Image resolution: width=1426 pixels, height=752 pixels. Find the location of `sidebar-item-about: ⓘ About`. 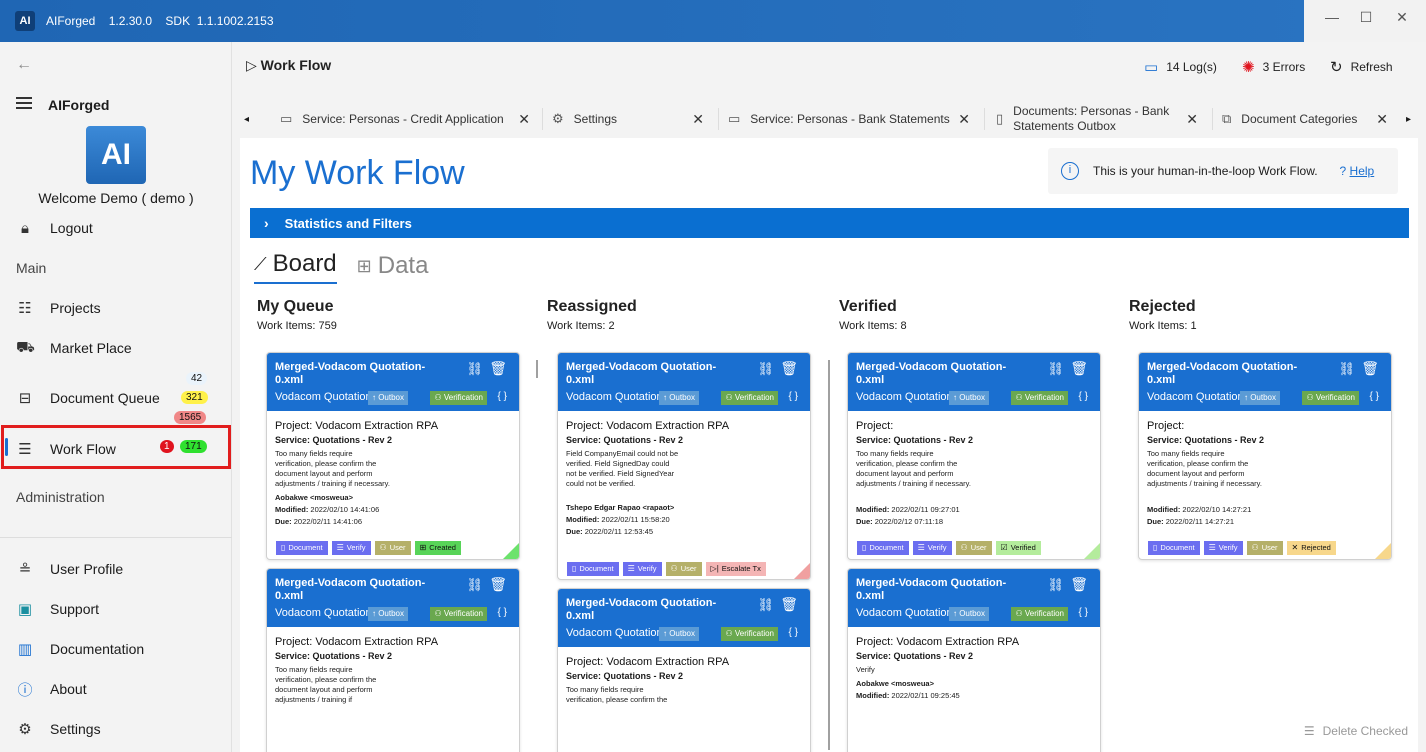

sidebar-item-about: ⓘ About is located at coordinates (116, 689).